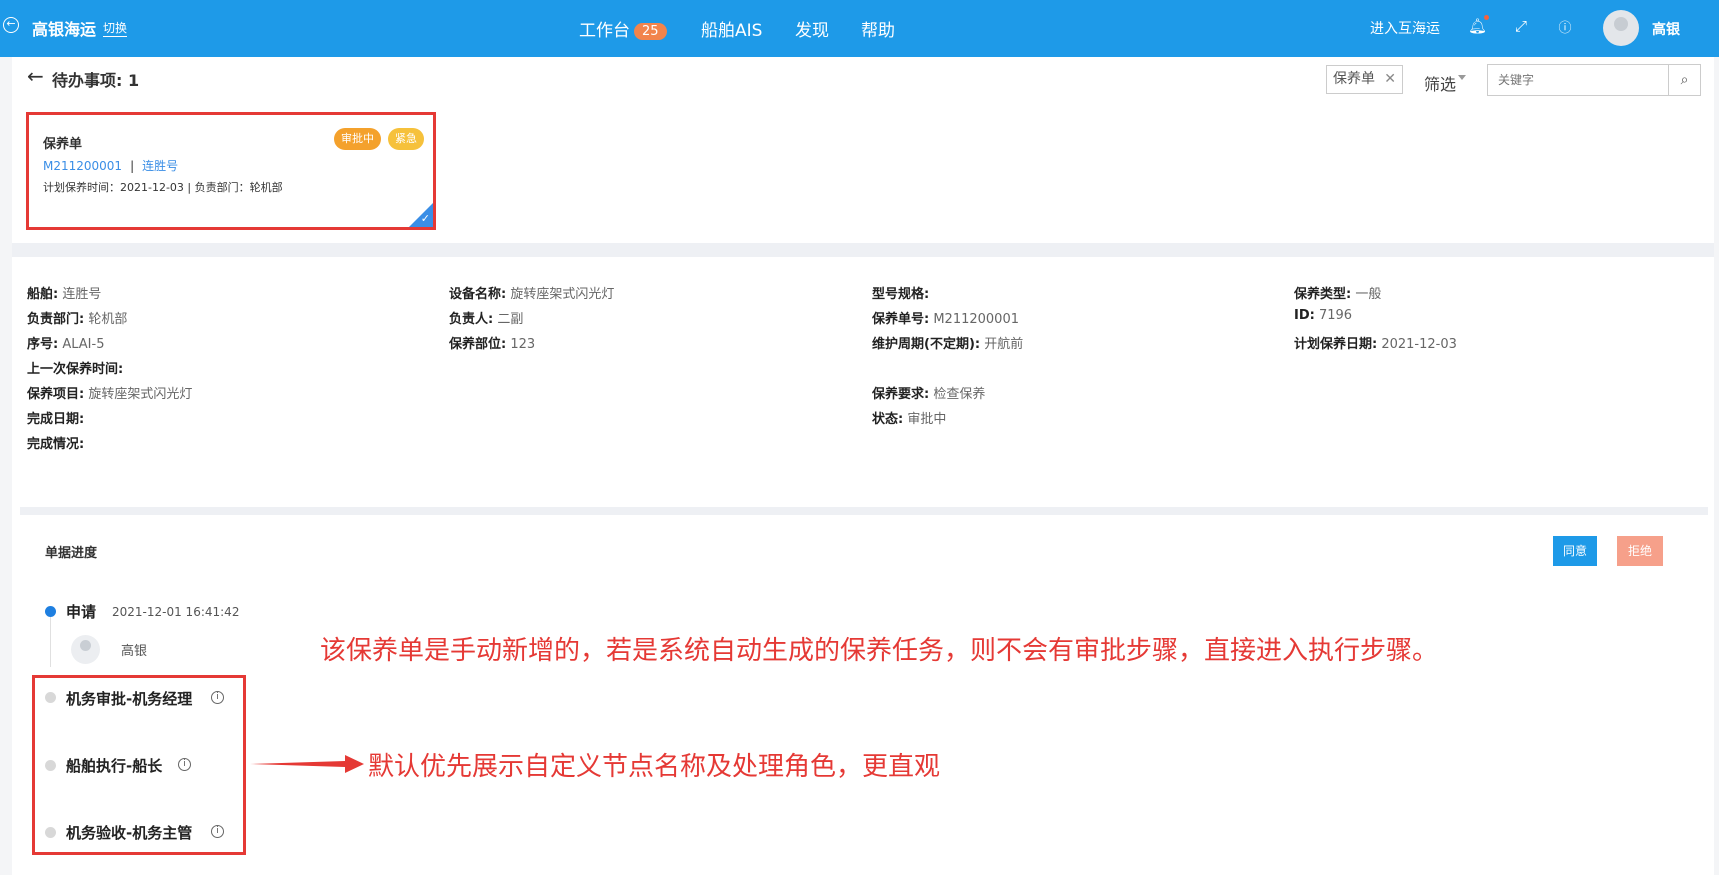 The image size is (1719, 875). I want to click on help-icon: ⓘ, so click(1565, 26).